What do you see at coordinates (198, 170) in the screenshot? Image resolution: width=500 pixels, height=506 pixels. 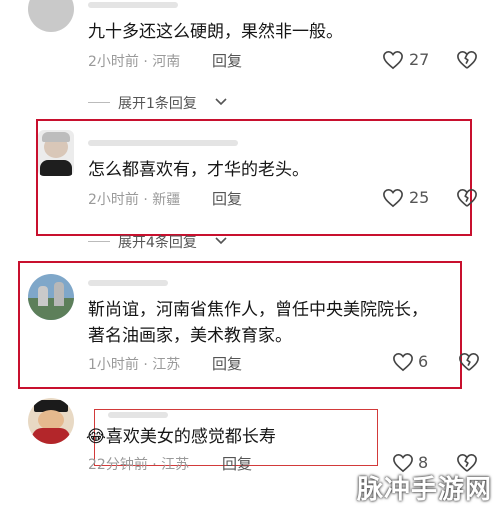 I see `comment-text: 怎么都喜欢有，才华的老头。` at bounding box center [198, 170].